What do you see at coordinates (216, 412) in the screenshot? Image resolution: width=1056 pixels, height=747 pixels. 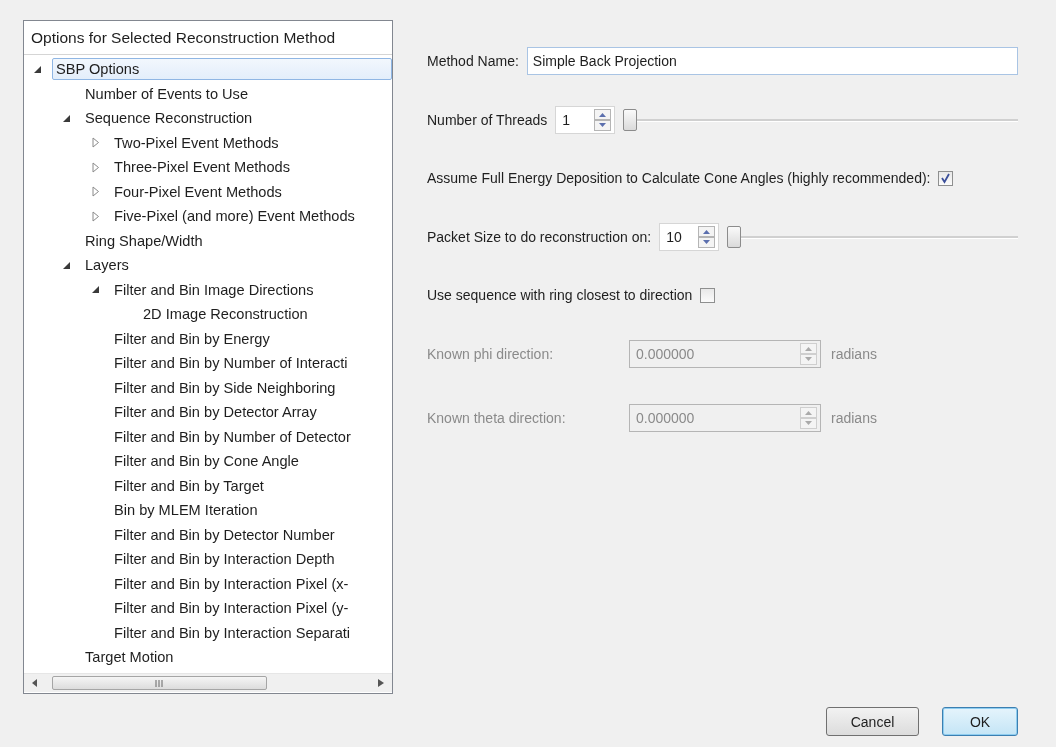 I see `tree-item: Filter and Bin by Detector Array` at bounding box center [216, 412].